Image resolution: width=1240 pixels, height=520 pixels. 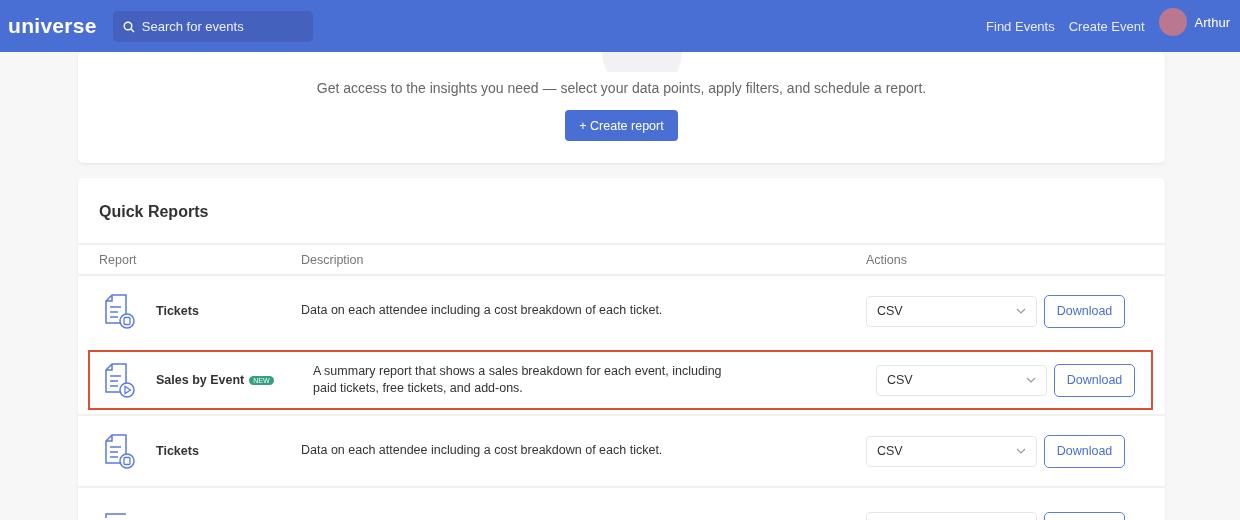 What do you see at coordinates (154, 212) in the screenshot?
I see `section-title: Quick Reports` at bounding box center [154, 212].